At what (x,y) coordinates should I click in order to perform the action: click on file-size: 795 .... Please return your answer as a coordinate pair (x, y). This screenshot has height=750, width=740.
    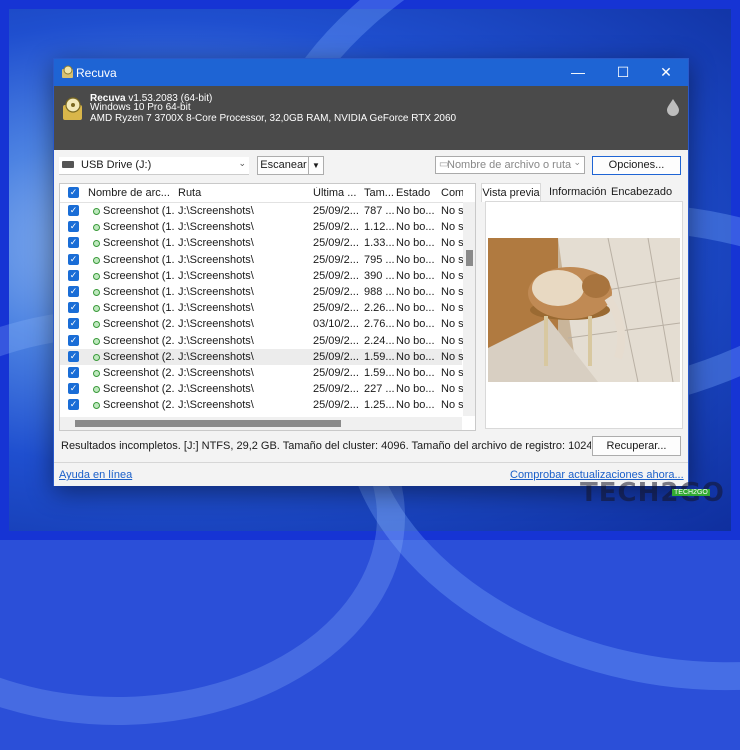
    Looking at the image, I should click on (379, 259).